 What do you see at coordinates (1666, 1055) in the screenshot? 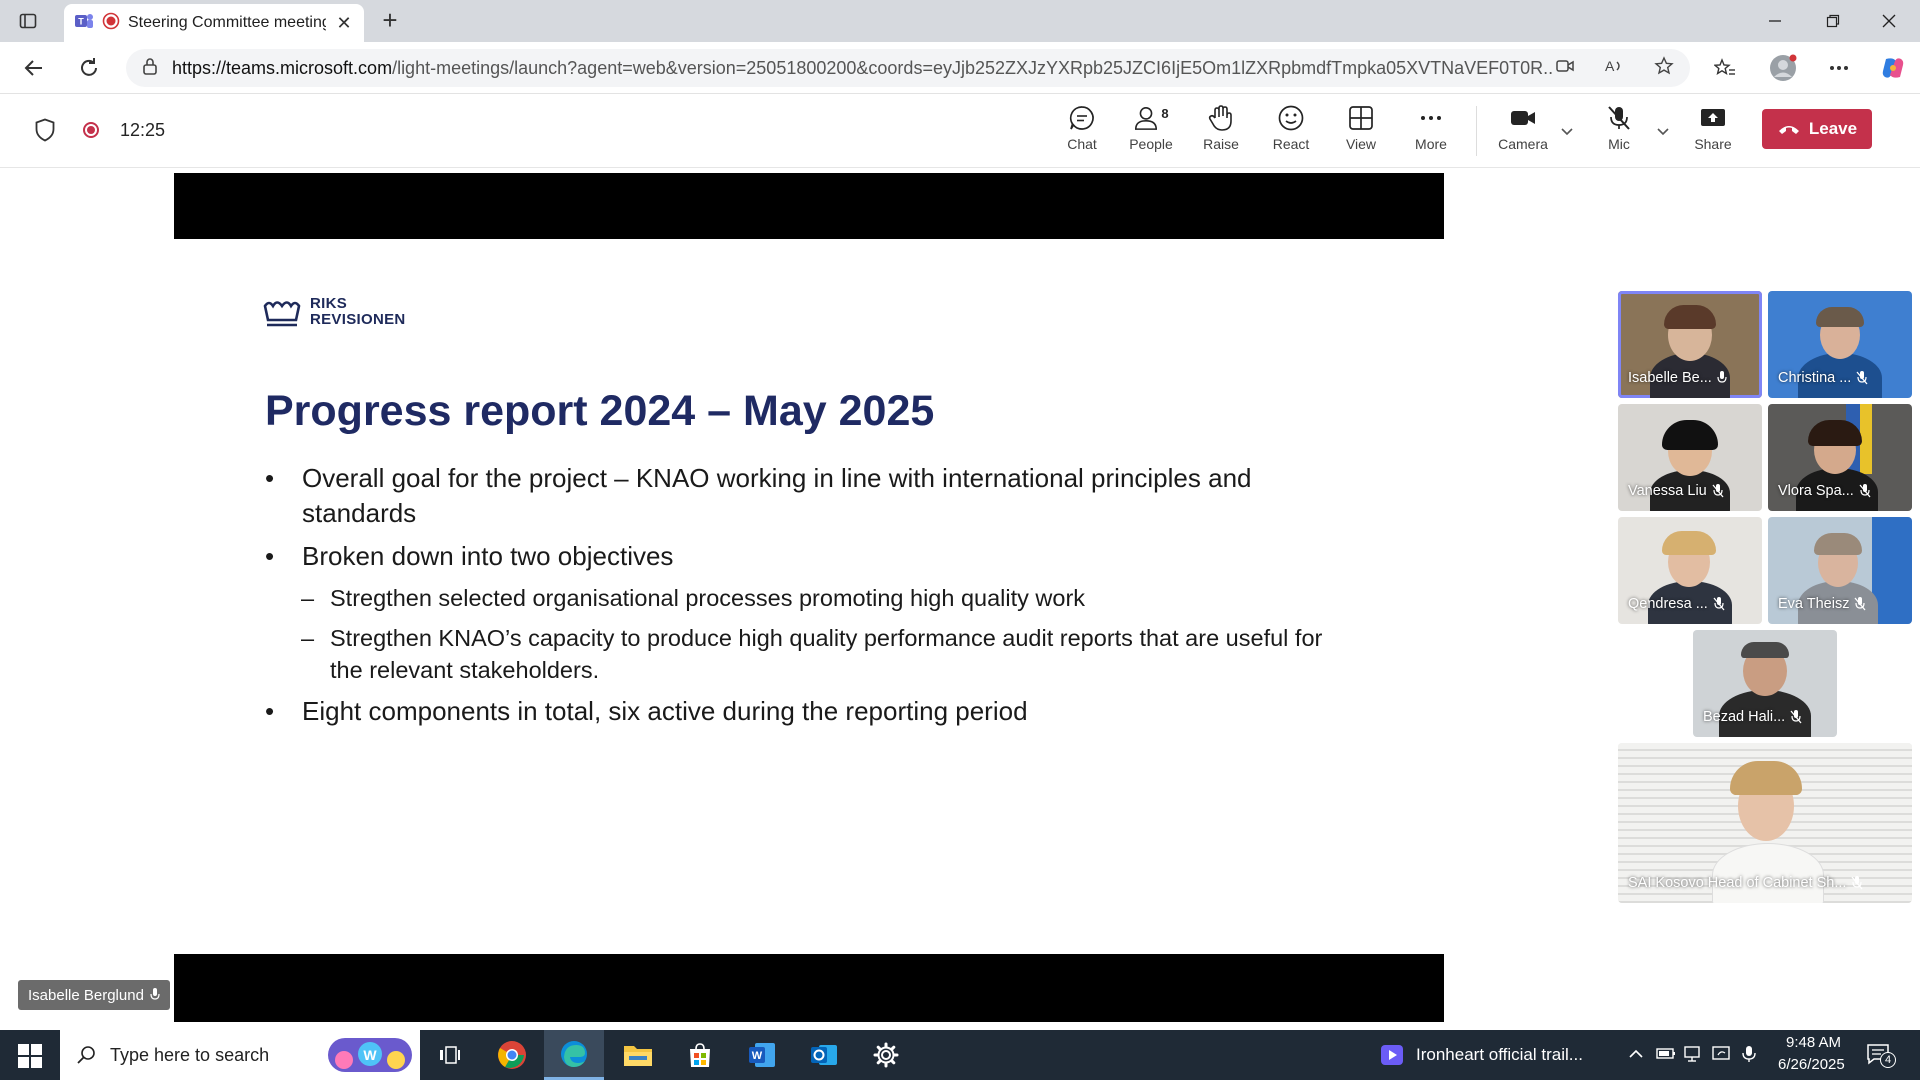
I see `battery-icon` at bounding box center [1666, 1055].